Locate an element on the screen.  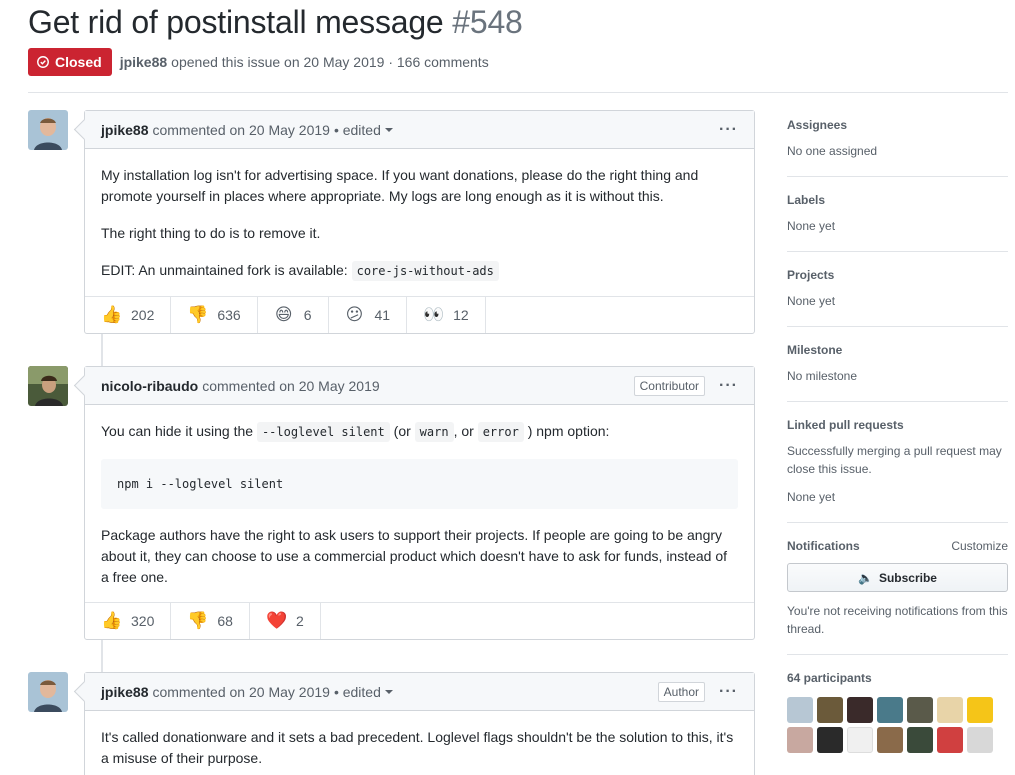
comment-text: , or is located at coordinates (463, 431).